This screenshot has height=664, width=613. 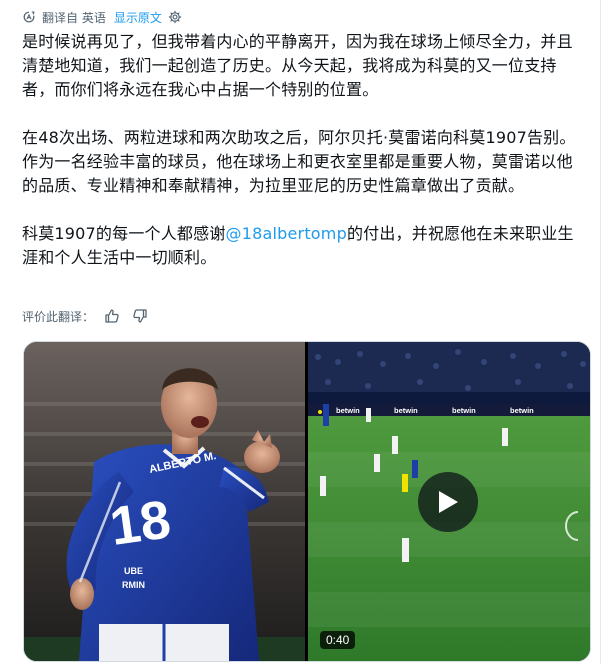 What do you see at coordinates (175, 17) in the screenshot?
I see `gear-icon` at bounding box center [175, 17].